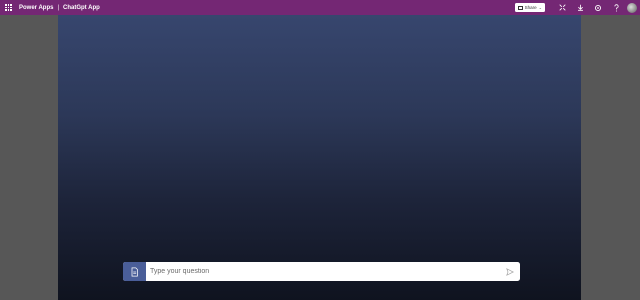 The height and width of the screenshot is (300, 640). I want to click on send-icon, so click(510, 271).